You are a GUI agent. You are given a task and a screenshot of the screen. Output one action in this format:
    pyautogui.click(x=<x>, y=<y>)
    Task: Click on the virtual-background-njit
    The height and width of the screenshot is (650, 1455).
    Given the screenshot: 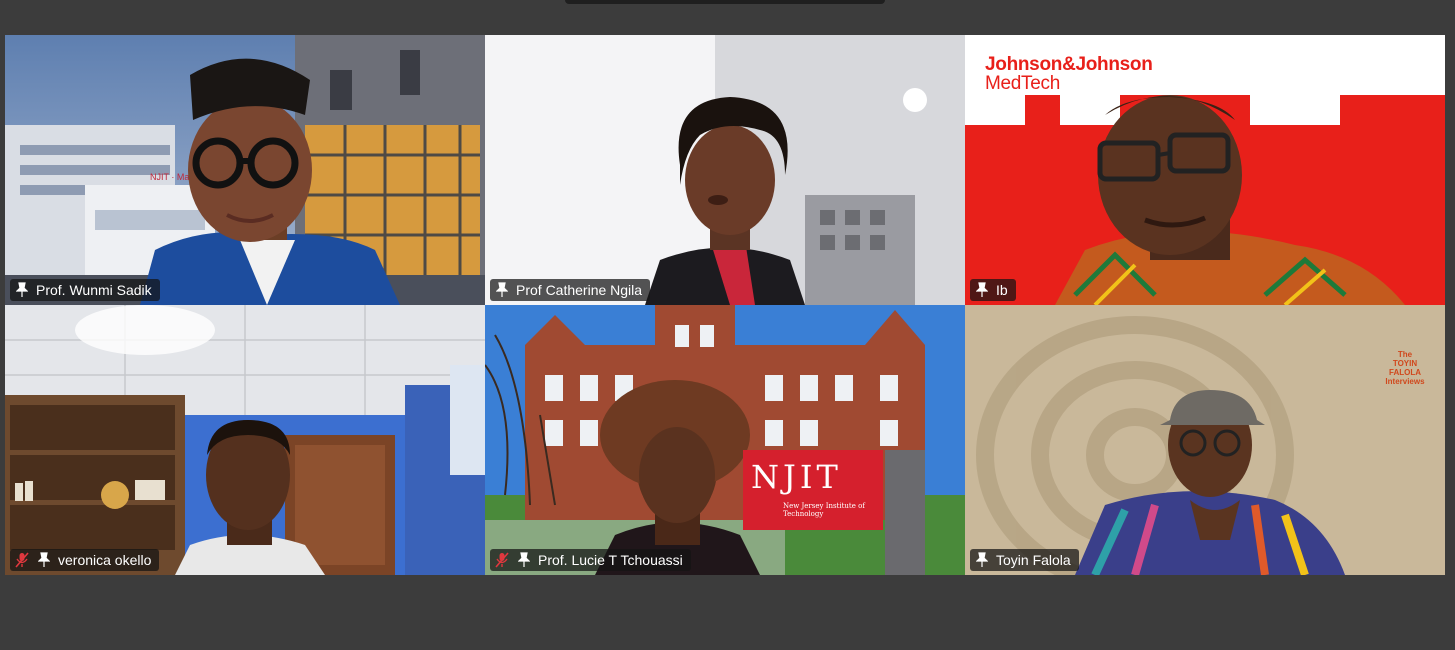 What is the action you would take?
    pyautogui.click(x=725, y=440)
    